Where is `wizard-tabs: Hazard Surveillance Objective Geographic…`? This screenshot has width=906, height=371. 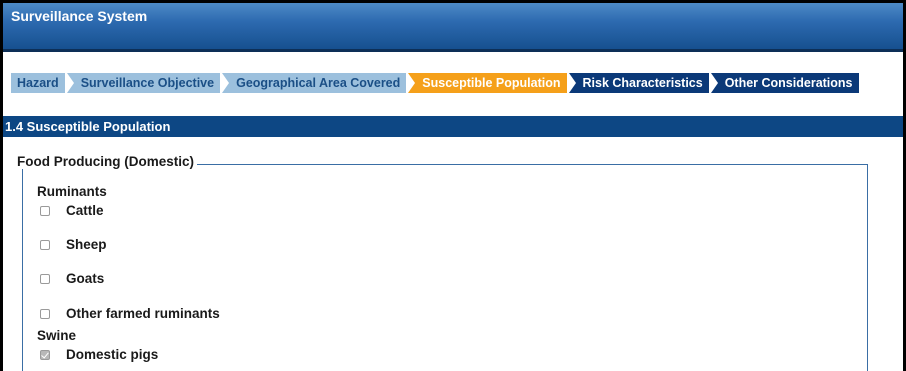 wizard-tabs: Hazard Surveillance Objective Geographic… is located at coordinates (436, 83).